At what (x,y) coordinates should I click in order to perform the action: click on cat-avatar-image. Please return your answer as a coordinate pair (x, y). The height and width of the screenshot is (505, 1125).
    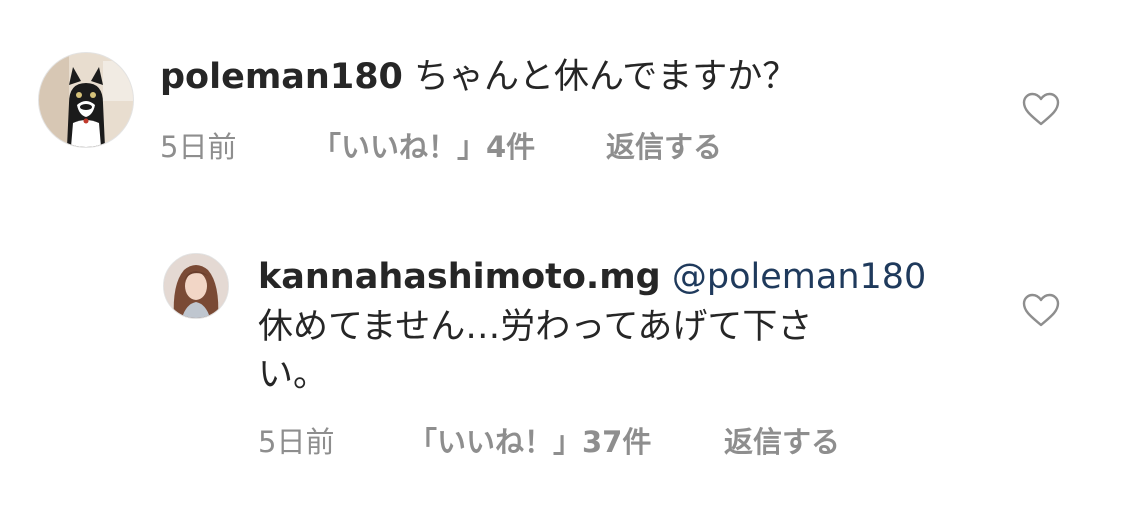
    Looking at the image, I should click on (86, 100).